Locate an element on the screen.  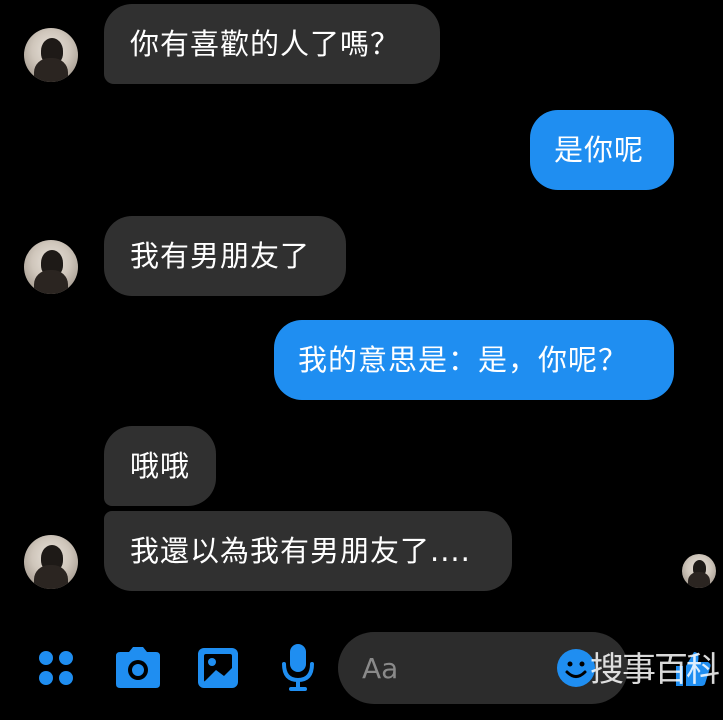
microphone-icon is located at coordinates (298, 668).